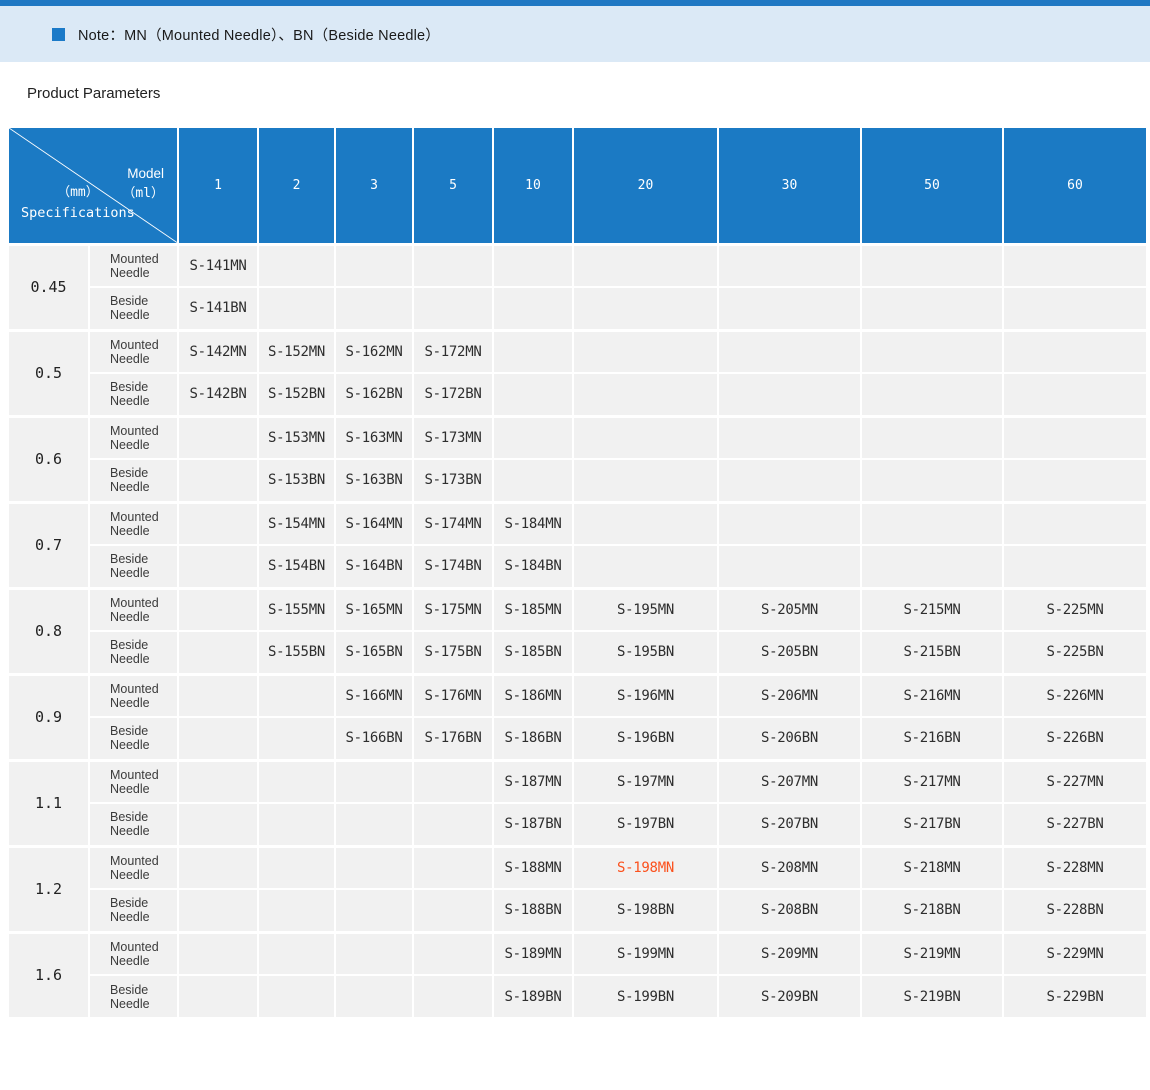  I want to click on model-code-cell: S-225MN, so click(1075, 609).